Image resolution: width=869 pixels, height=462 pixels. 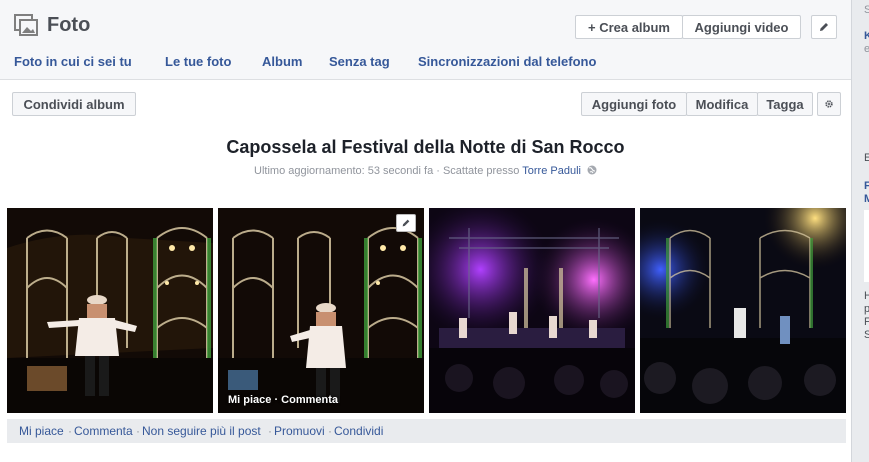 I want to click on sidebar-fragment: M, so click(x=866, y=199).